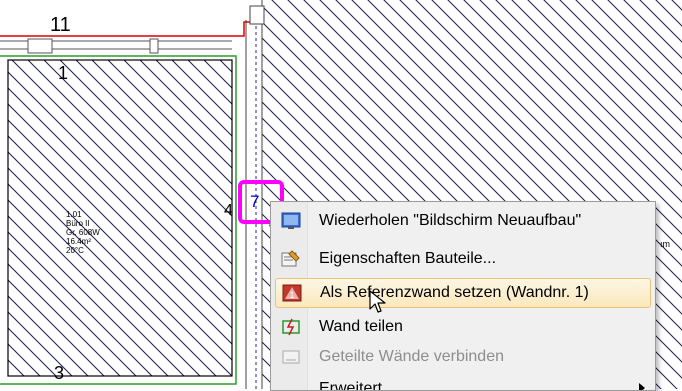 The width and height of the screenshot is (682, 391). What do you see at coordinates (228, 210) in the screenshot?
I see `wall-label-left: 4` at bounding box center [228, 210].